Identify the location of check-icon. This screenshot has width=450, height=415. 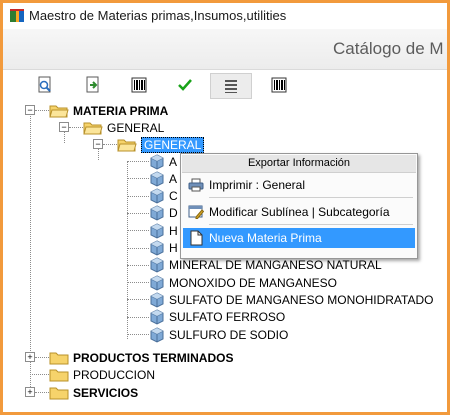
(185, 85).